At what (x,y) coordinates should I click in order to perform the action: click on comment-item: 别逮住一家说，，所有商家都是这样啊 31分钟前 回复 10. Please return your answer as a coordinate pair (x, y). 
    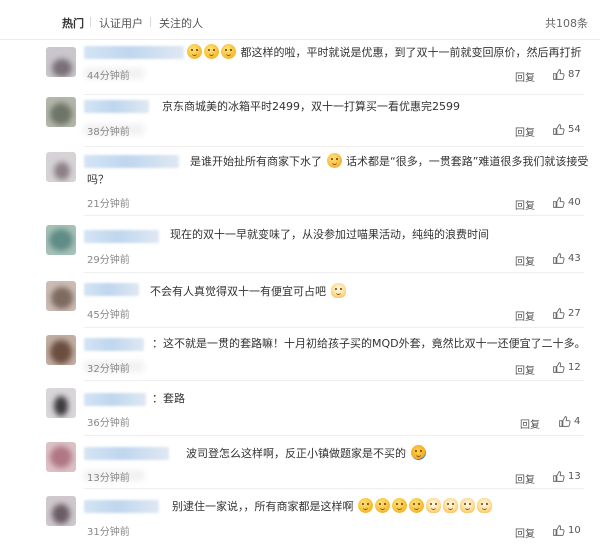
    Looking at the image, I should click on (300, 517).